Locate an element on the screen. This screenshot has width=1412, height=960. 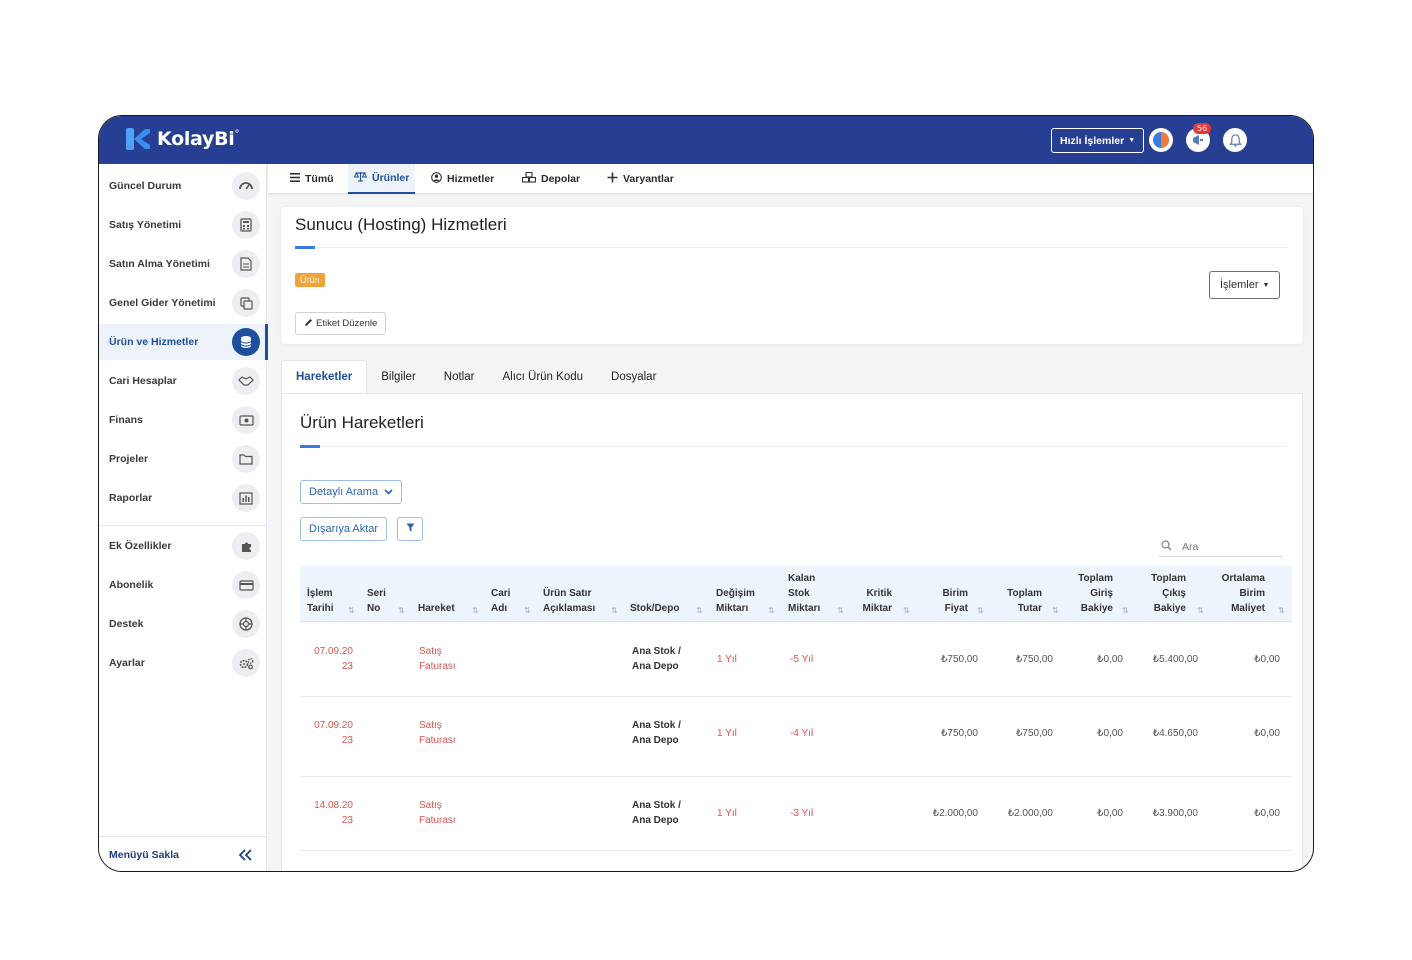
export-button: Dışarıya Aktar is located at coordinates (344, 529).